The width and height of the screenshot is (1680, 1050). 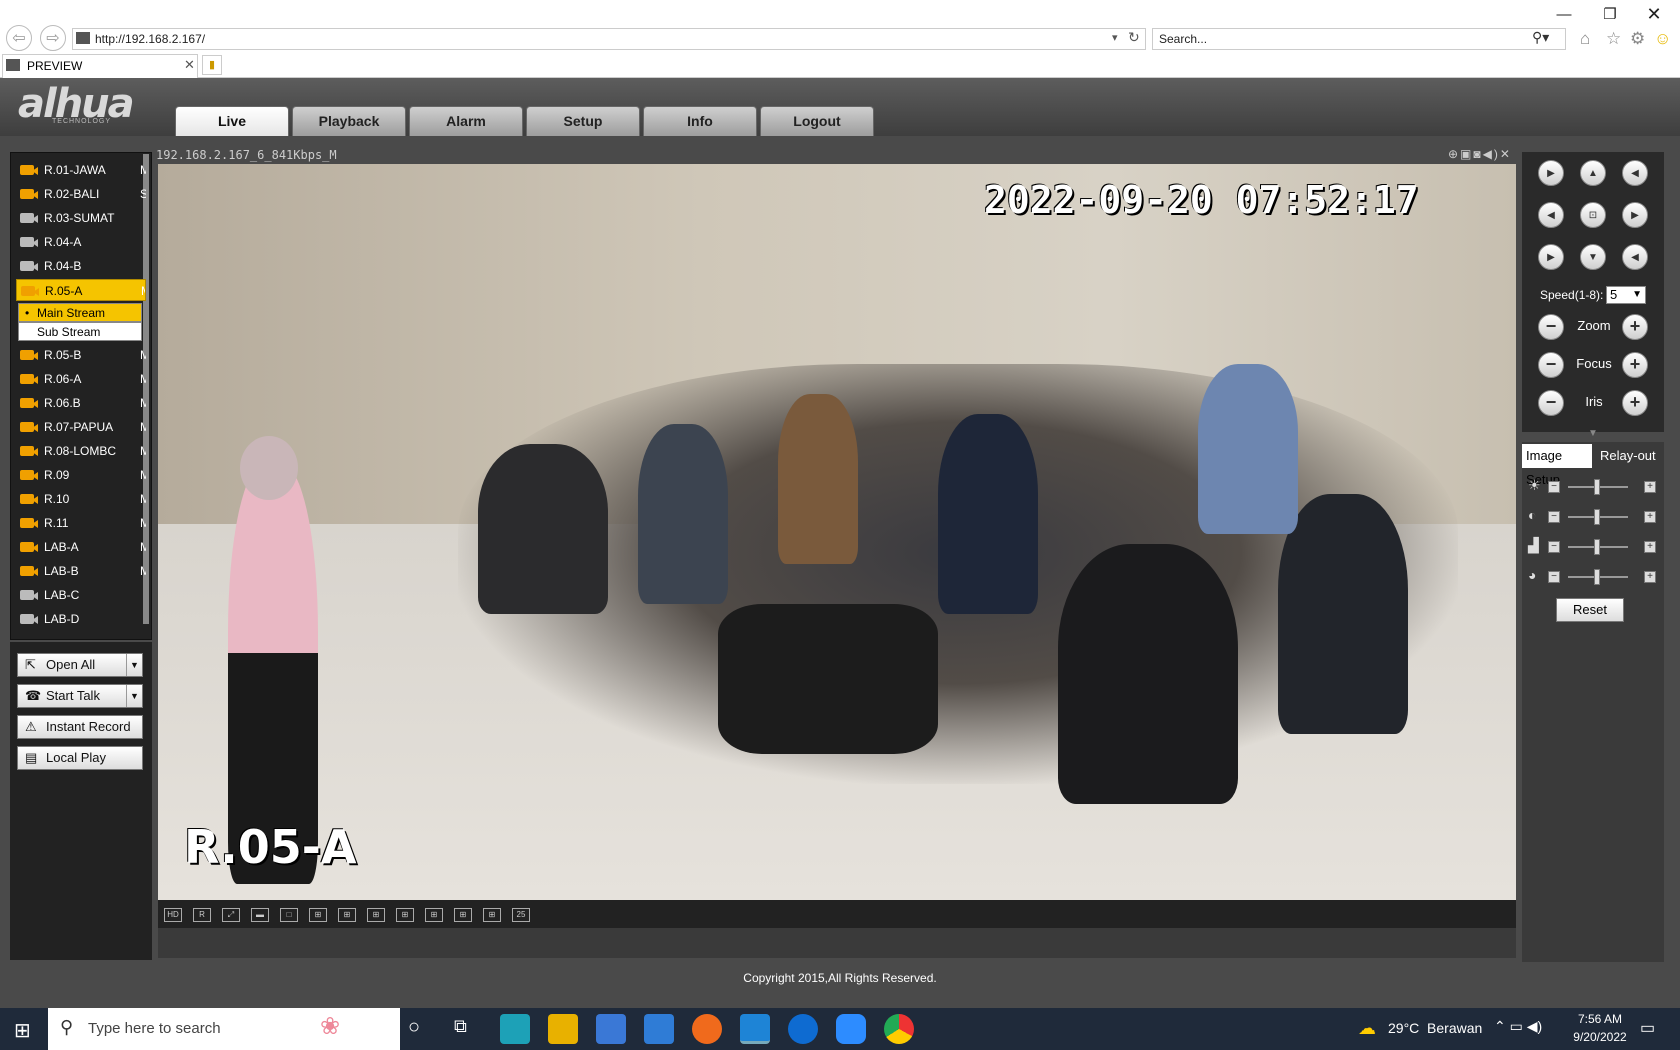 I want to click on zoom-out-button: −, so click(x=1551, y=327).